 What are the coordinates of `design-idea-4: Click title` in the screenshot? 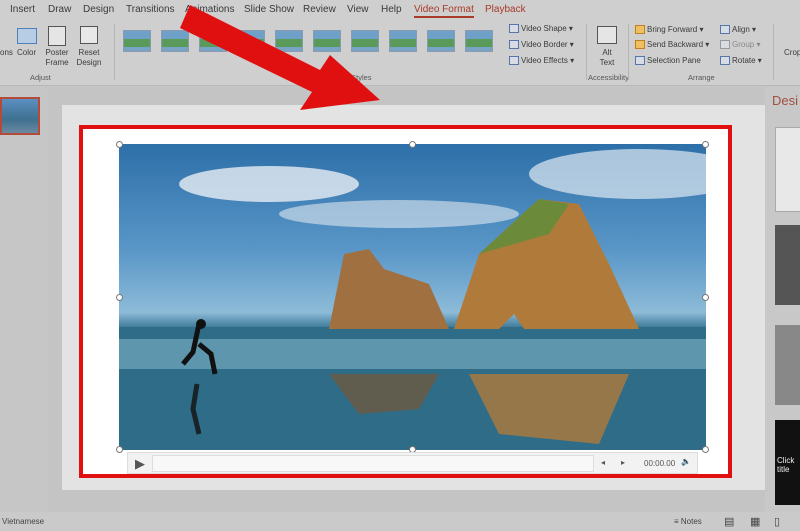 It's located at (787, 462).